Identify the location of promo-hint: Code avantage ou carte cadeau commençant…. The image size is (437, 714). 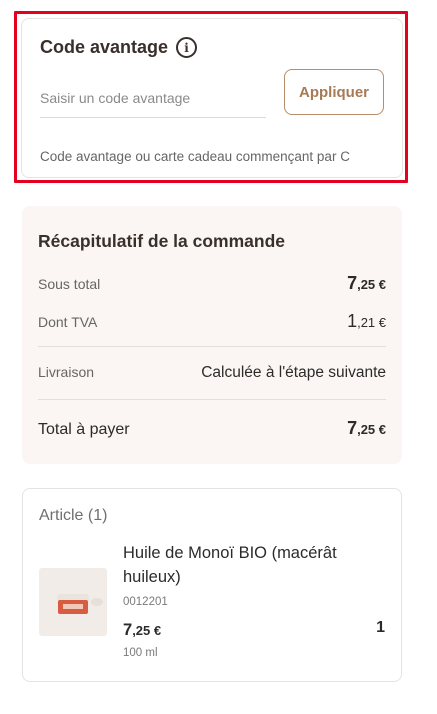
(195, 156).